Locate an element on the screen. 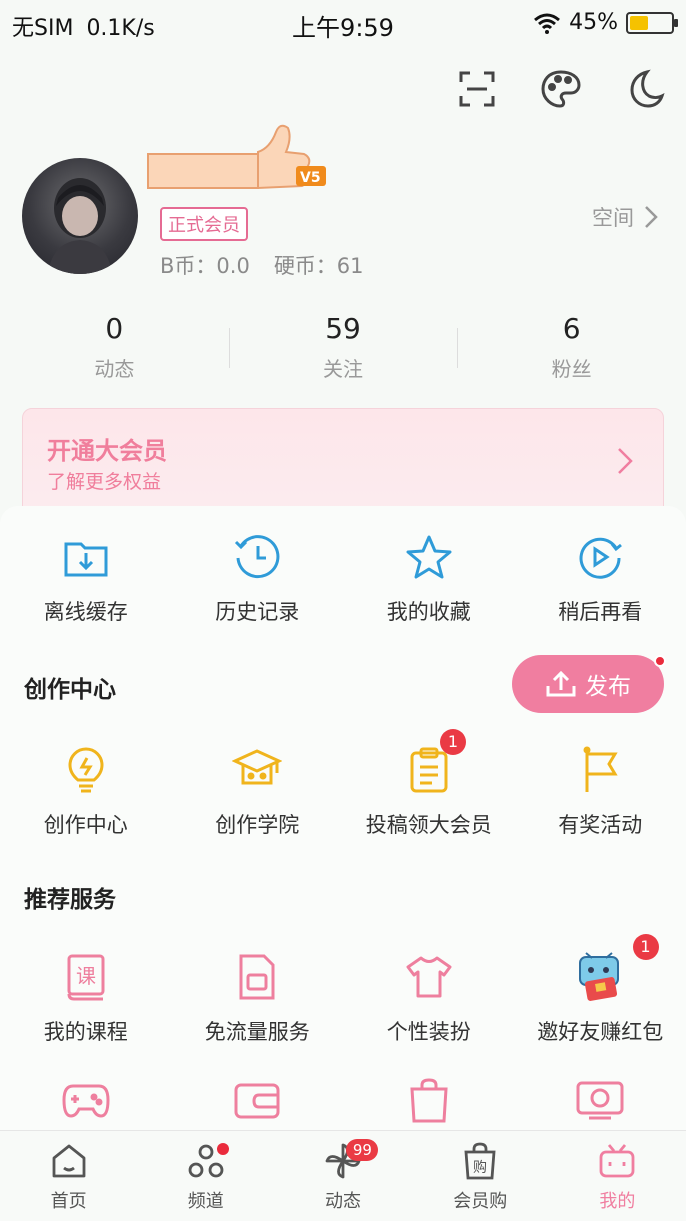 Image resolution: width=686 pixels, height=1221 pixels. shopping-bag-icon is located at coordinates (429, 1100).